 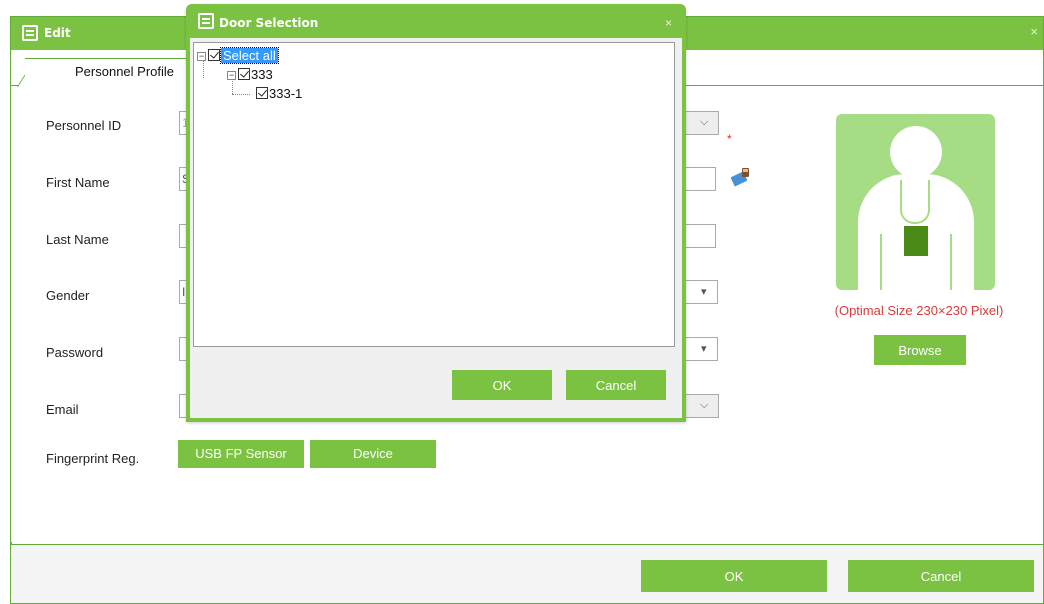 What do you see at coordinates (241, 94) in the screenshot?
I see `tree-connector` at bounding box center [241, 94].